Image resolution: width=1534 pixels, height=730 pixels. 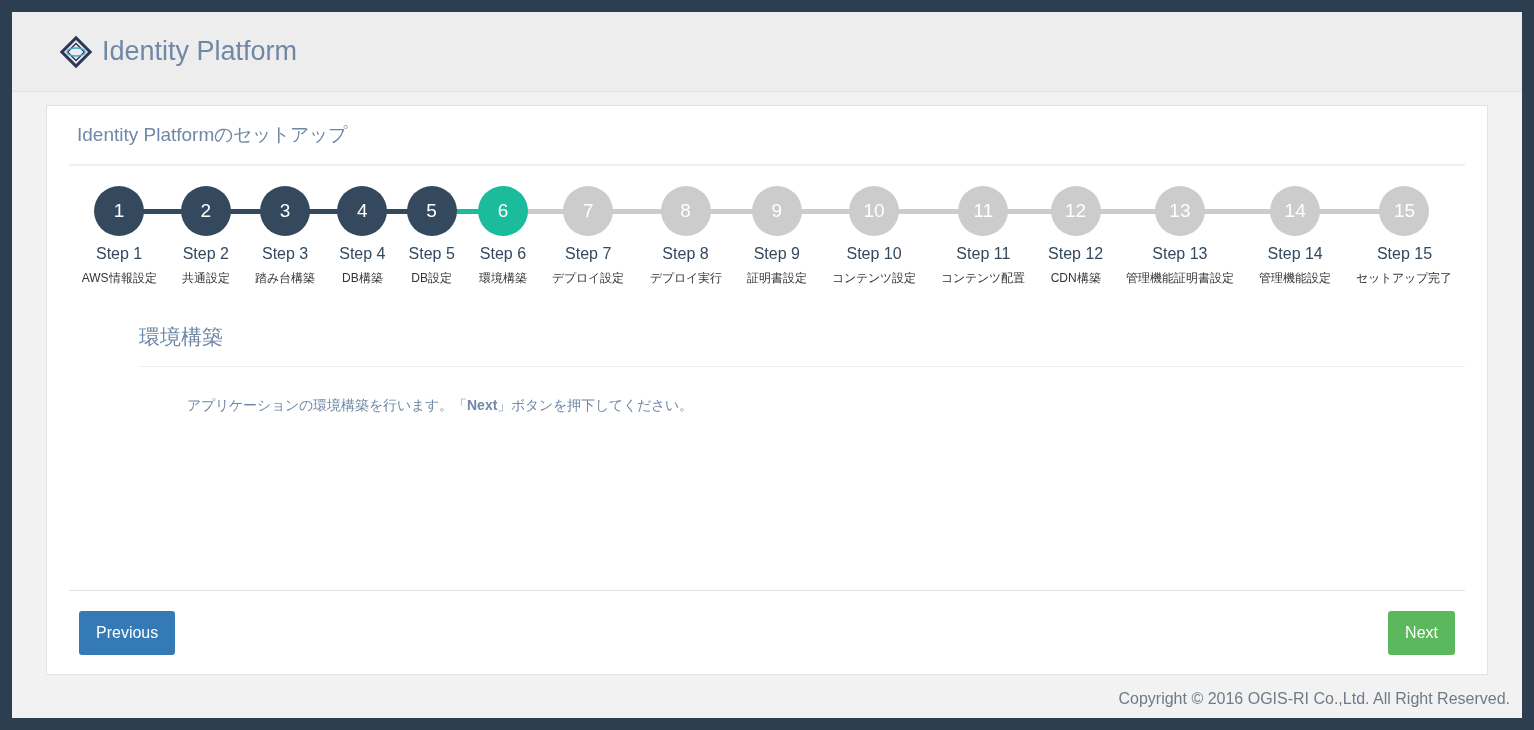 What do you see at coordinates (588, 278) in the screenshot?
I see `step-caption: デプロイ設定` at bounding box center [588, 278].